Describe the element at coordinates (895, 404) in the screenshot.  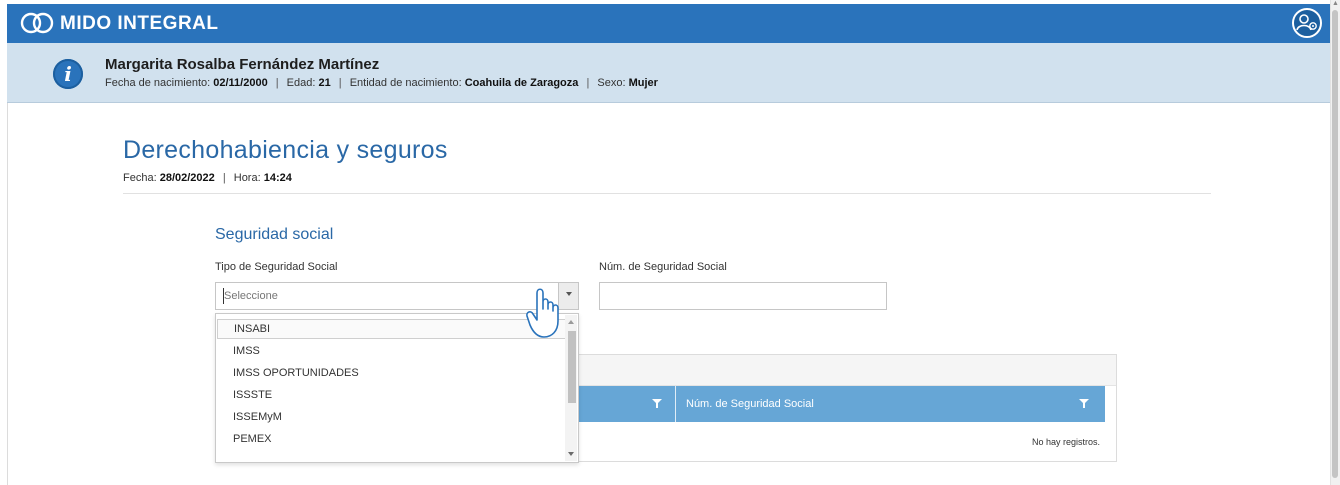
I see `grid-column-number: Núm. de Seguridad Social` at that location.